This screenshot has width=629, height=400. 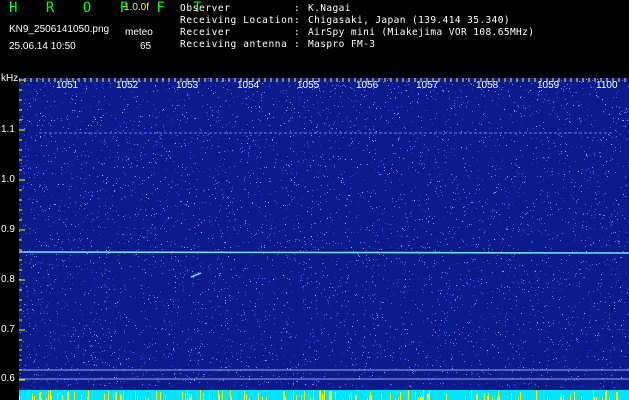 What do you see at coordinates (409, 20) in the screenshot?
I see `meta-value: Chigasaki, Japan (139.414 35.340)` at bounding box center [409, 20].